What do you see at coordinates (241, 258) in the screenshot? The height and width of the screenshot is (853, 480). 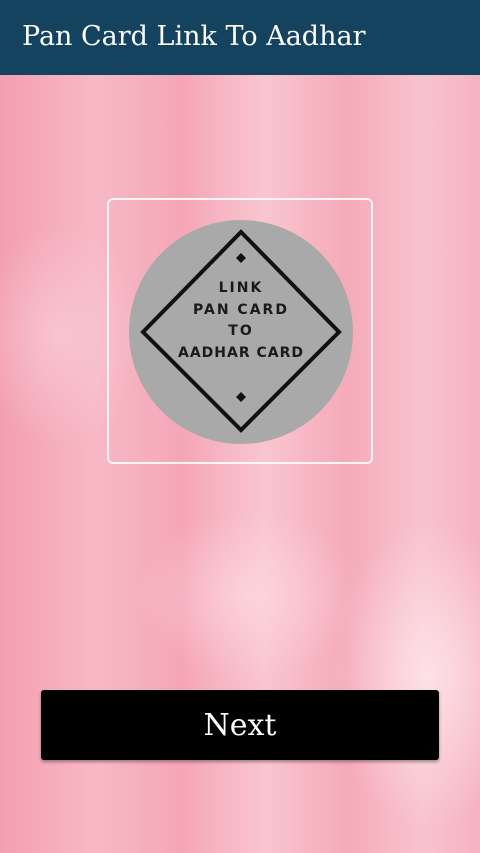 I see `diamond-dot-top-icon` at bounding box center [241, 258].